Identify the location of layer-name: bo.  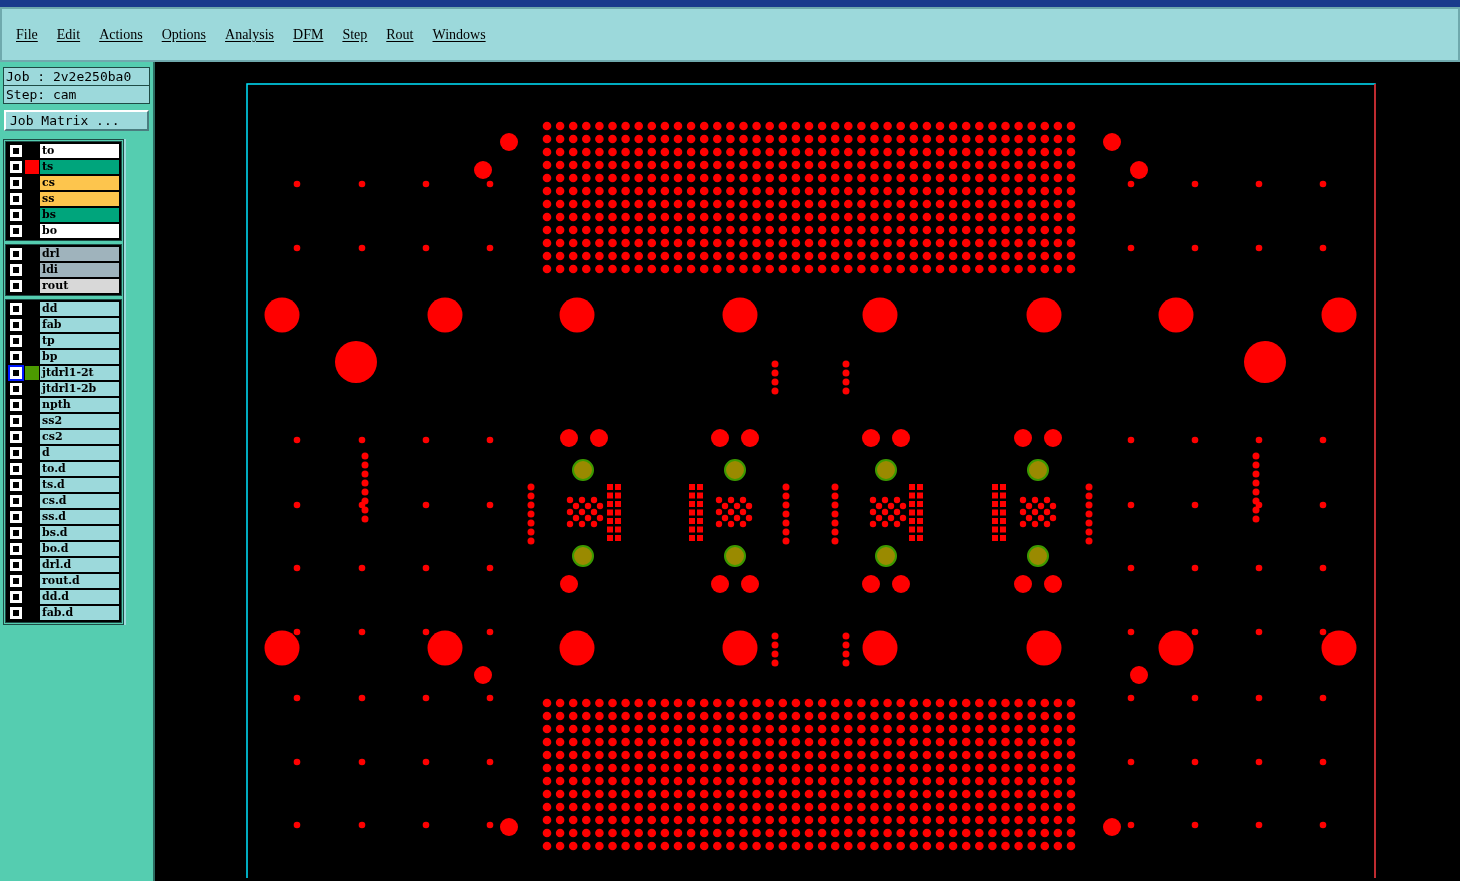
(79, 231).